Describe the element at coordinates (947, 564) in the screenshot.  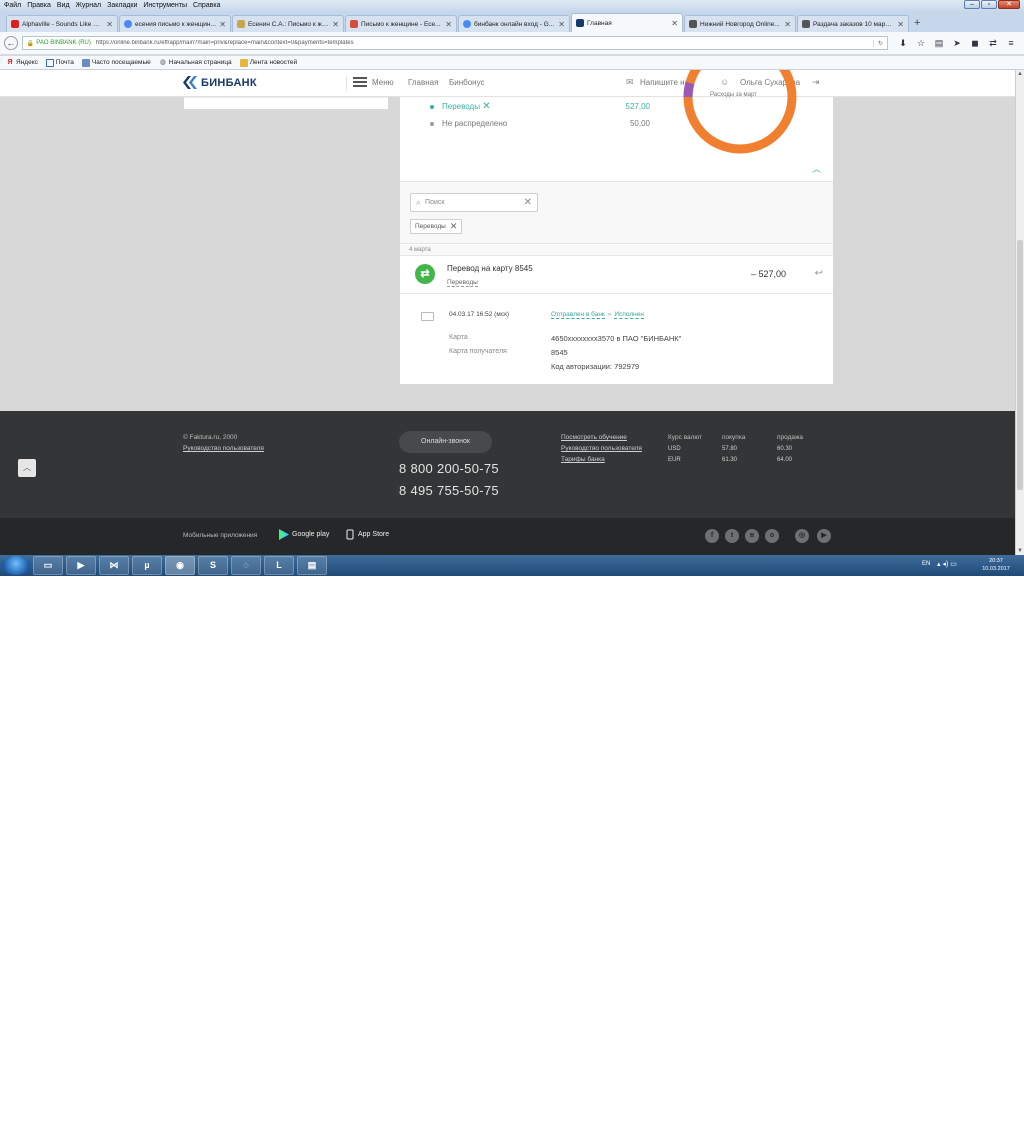
I see `tray-icons: ▴ ◂) ▭` at that location.